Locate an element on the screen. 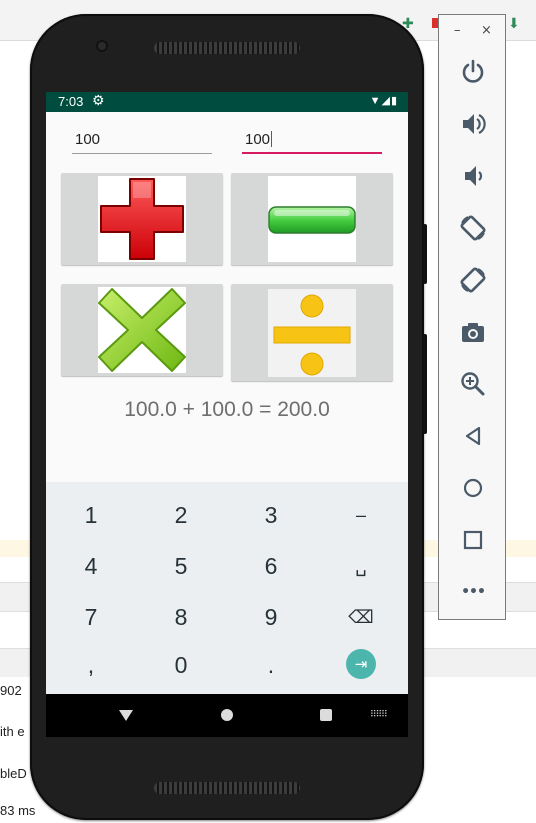  emulator-toolbar: – × ••• is located at coordinates (472, 317).